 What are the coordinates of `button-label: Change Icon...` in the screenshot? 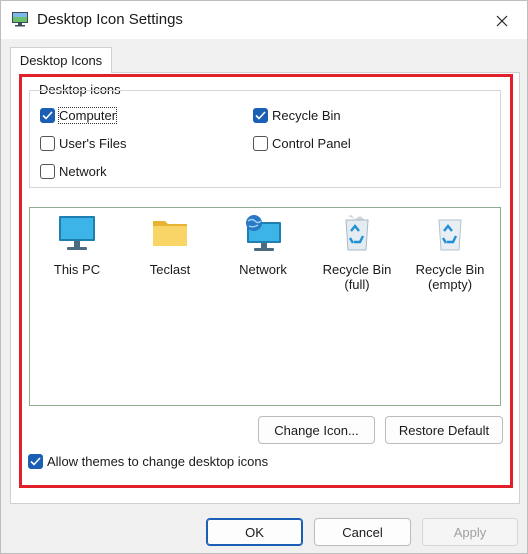 It's located at (316, 430).